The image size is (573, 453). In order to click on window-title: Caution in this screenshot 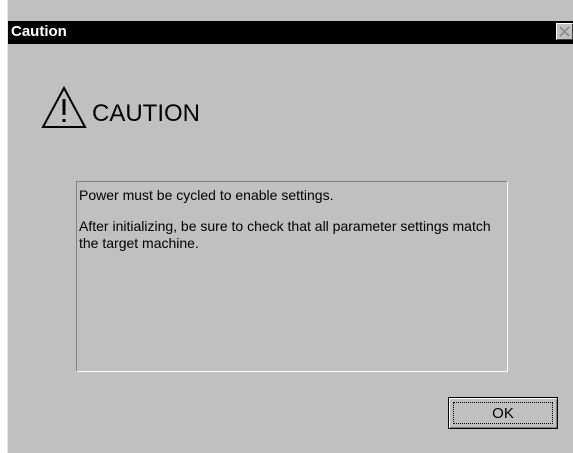, I will do `click(39, 31)`.